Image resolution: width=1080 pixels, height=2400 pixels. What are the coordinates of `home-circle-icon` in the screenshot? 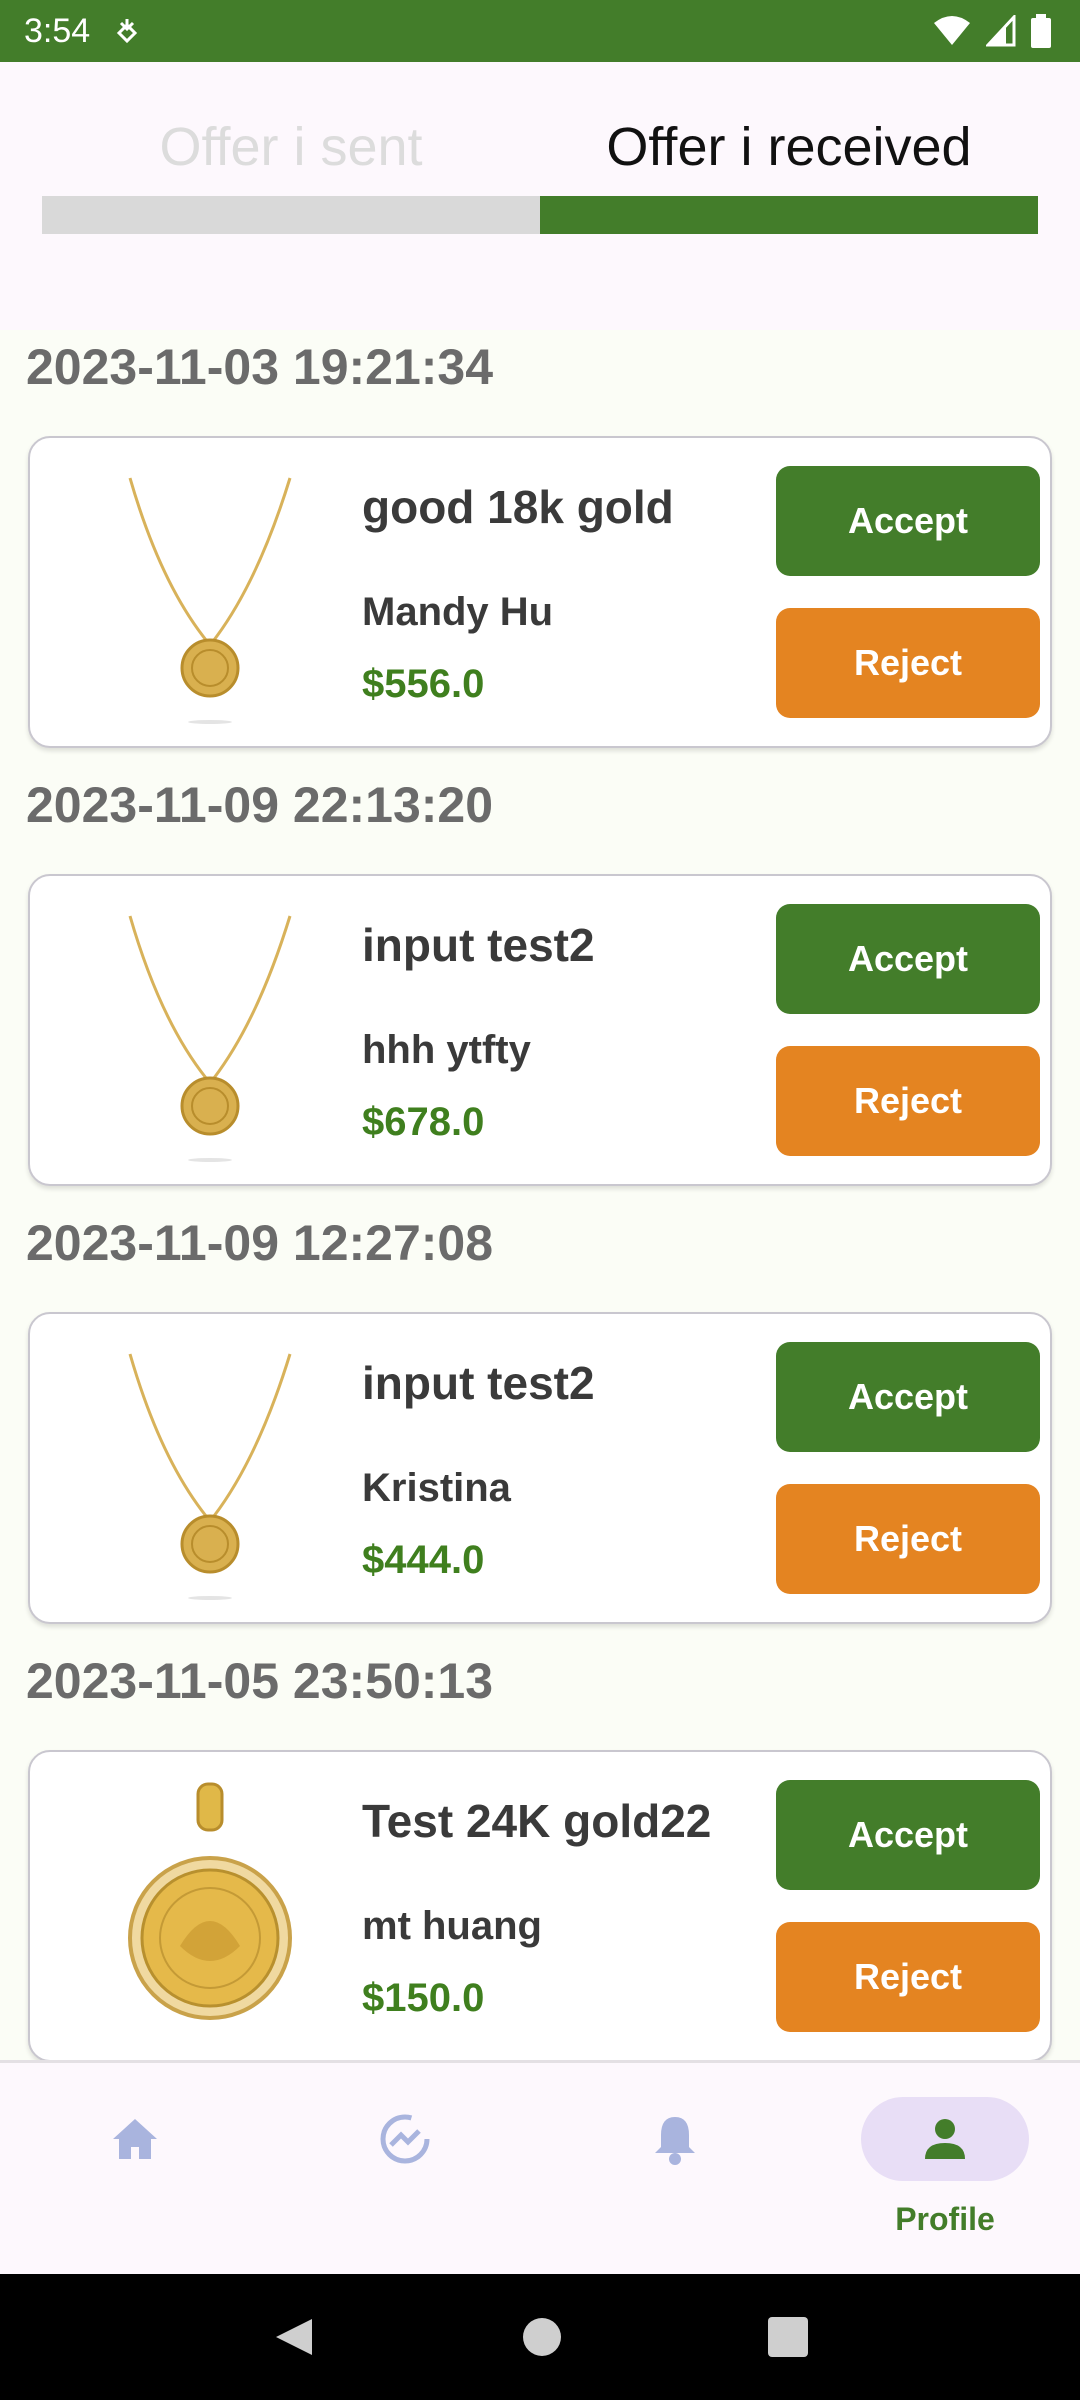 It's located at (542, 2337).